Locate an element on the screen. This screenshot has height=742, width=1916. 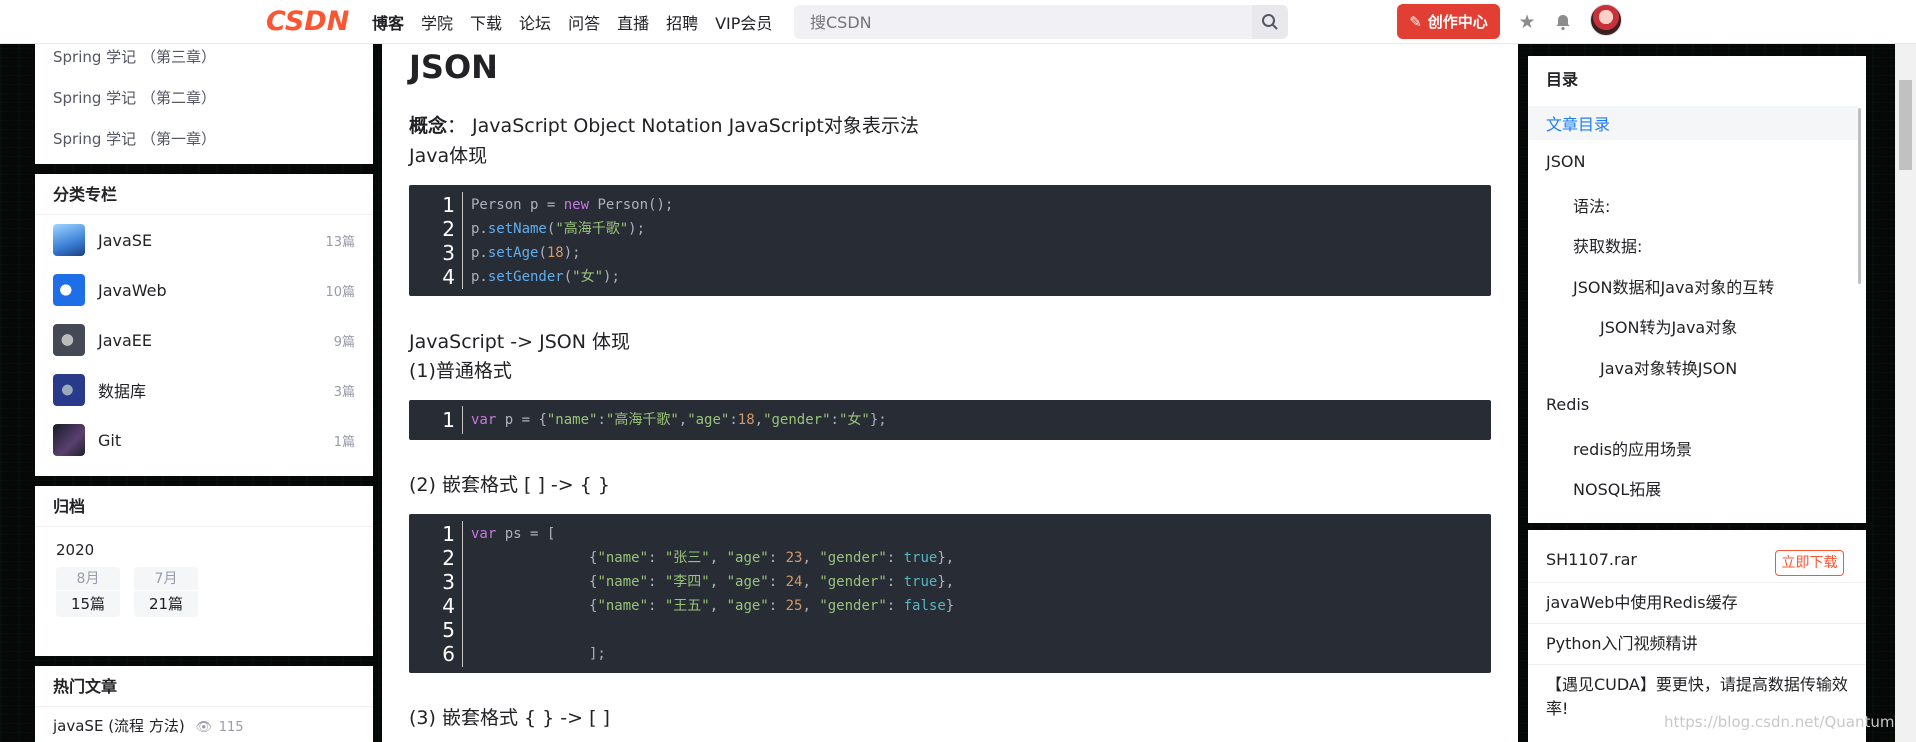
js-label: JavaScript -> JSON 体现 is located at coordinates (519, 342).